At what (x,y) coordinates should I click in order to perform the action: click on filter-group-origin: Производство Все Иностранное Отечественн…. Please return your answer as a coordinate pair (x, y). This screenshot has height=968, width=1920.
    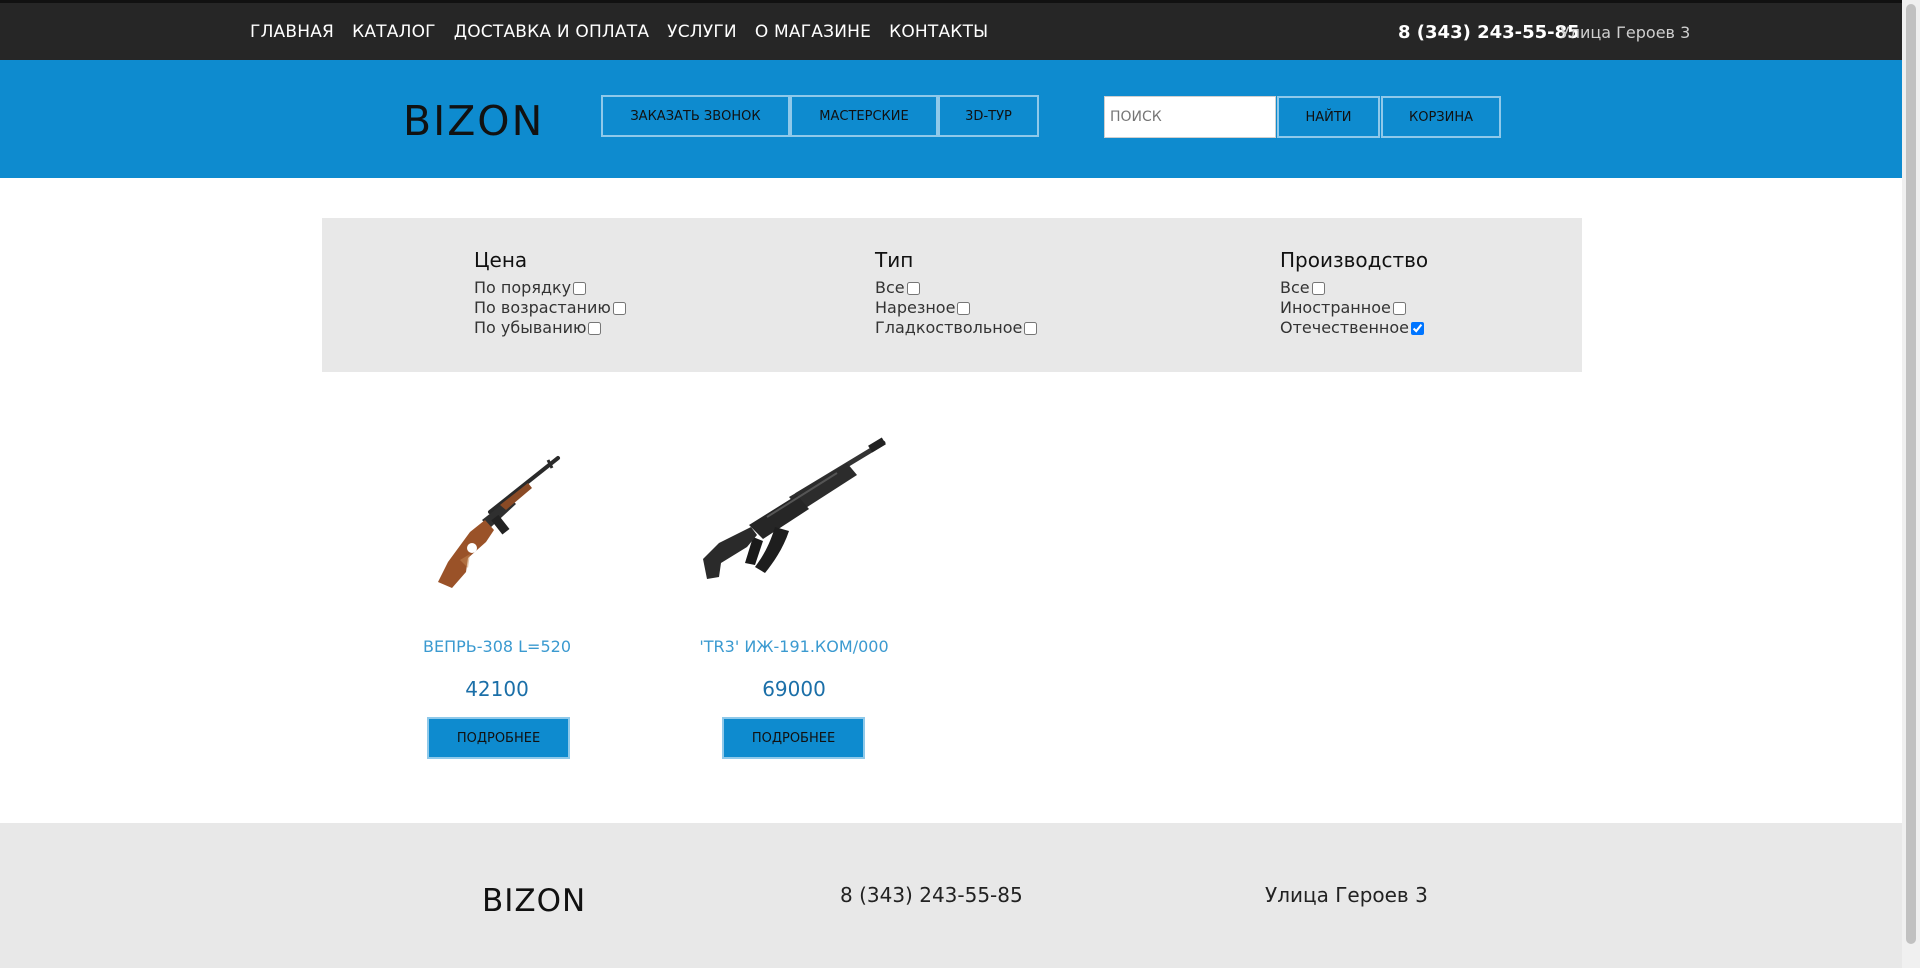
    Looking at the image, I should click on (1354, 293).